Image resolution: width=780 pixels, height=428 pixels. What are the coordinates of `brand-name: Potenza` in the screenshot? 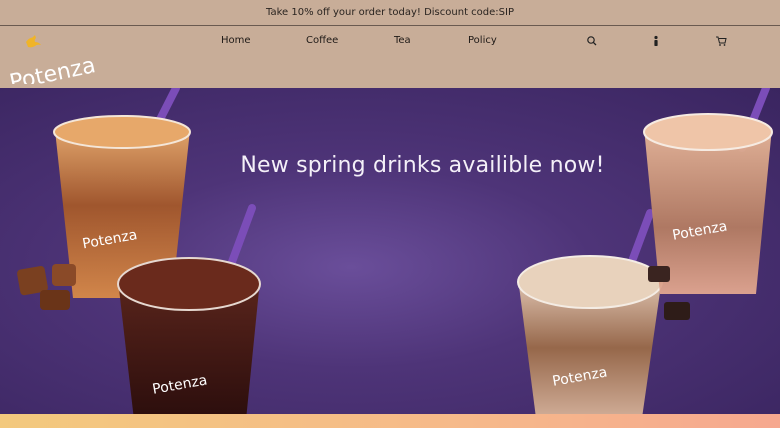 It's located at (52, 68).